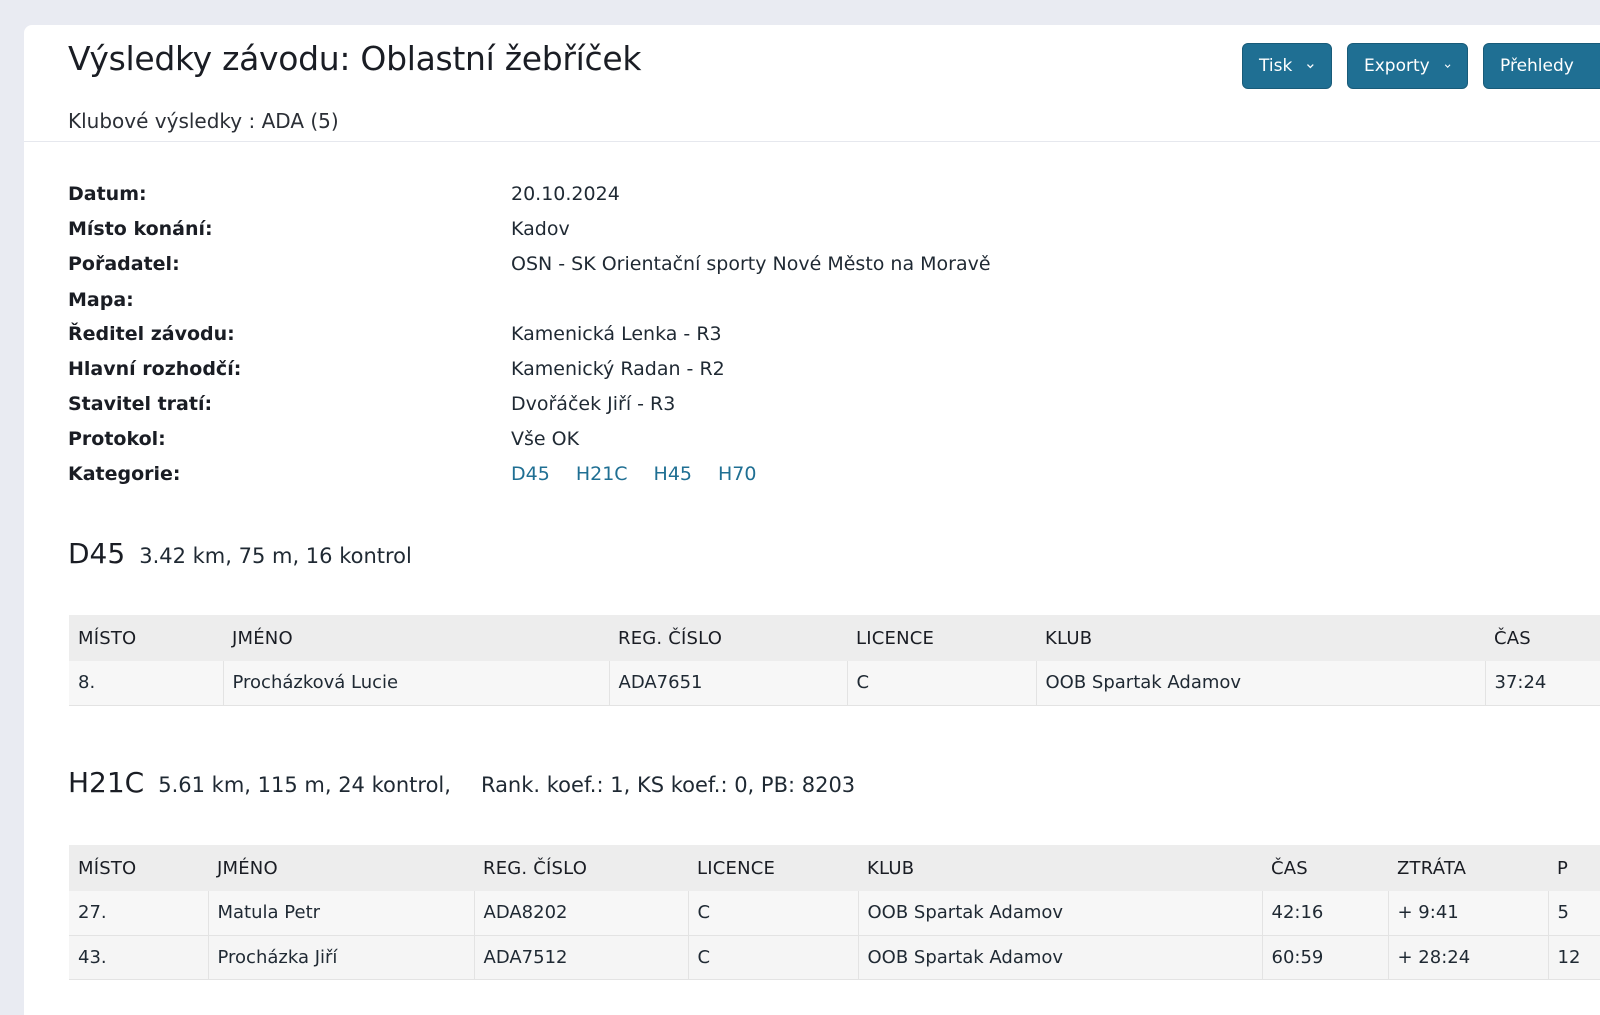 The height and width of the screenshot is (1015, 1600). What do you see at coordinates (151, 334) in the screenshot?
I see `info-label: Ředitel závodu:` at bounding box center [151, 334].